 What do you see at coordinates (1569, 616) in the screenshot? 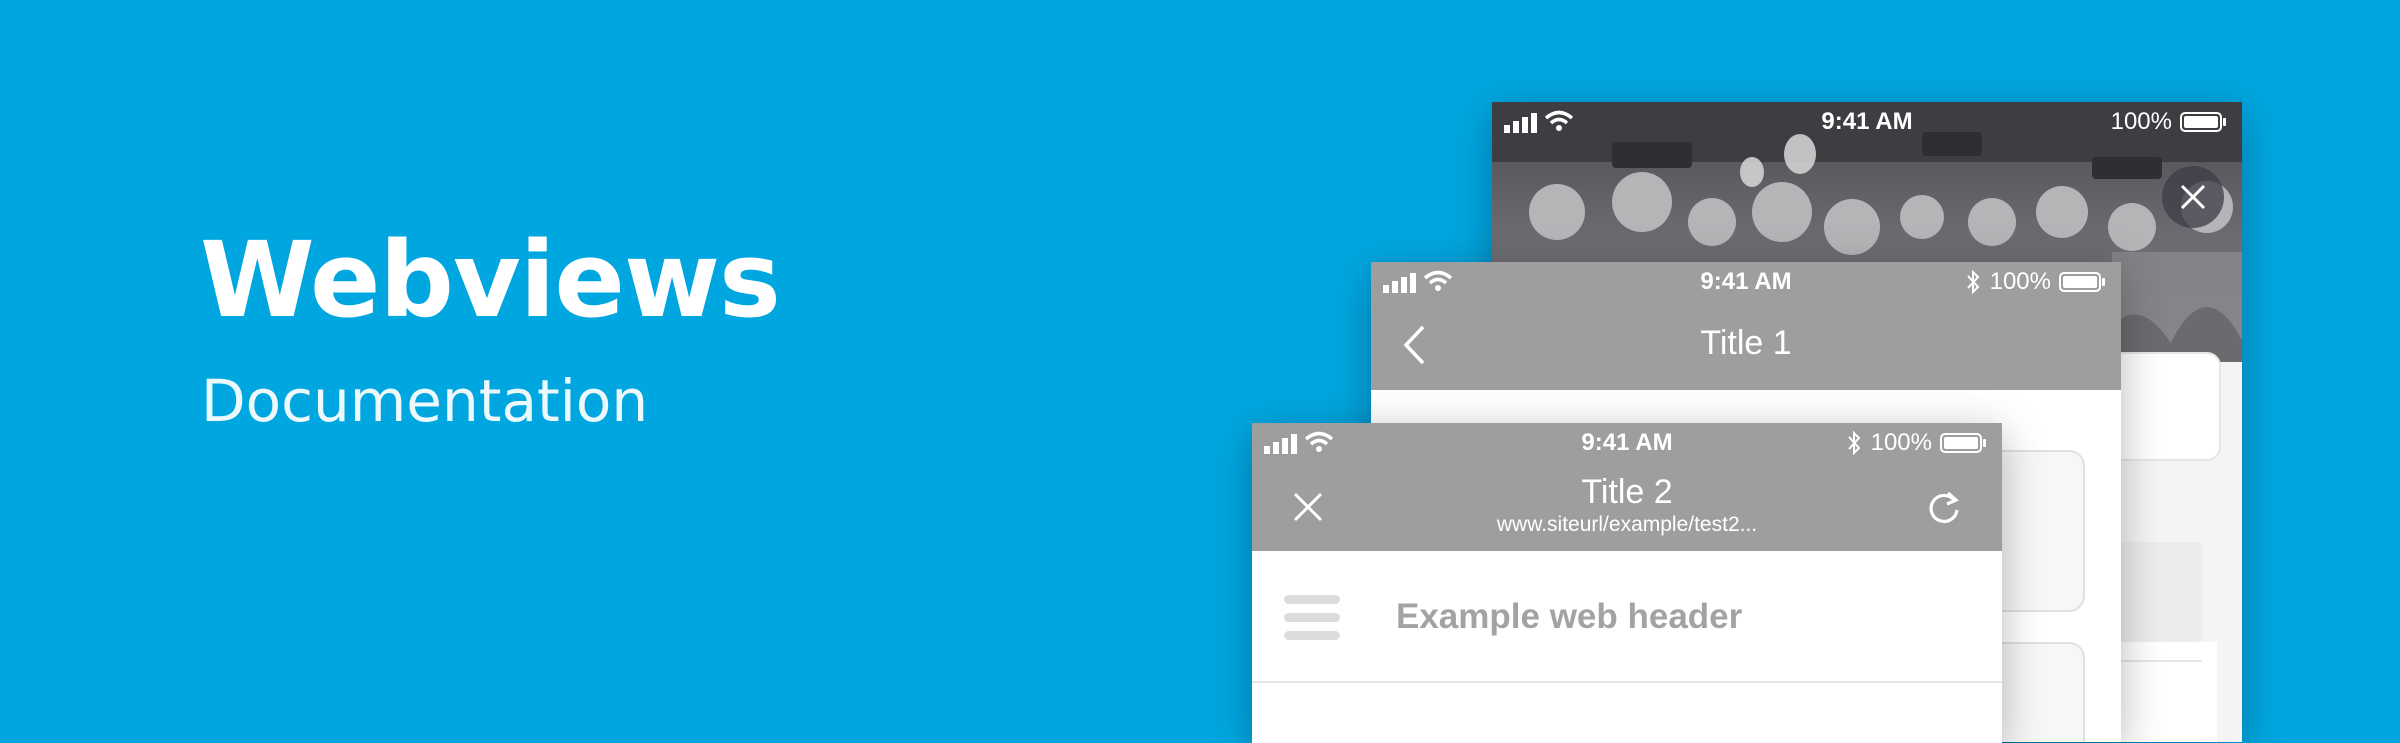
I see `web-header-title: Example web header` at bounding box center [1569, 616].